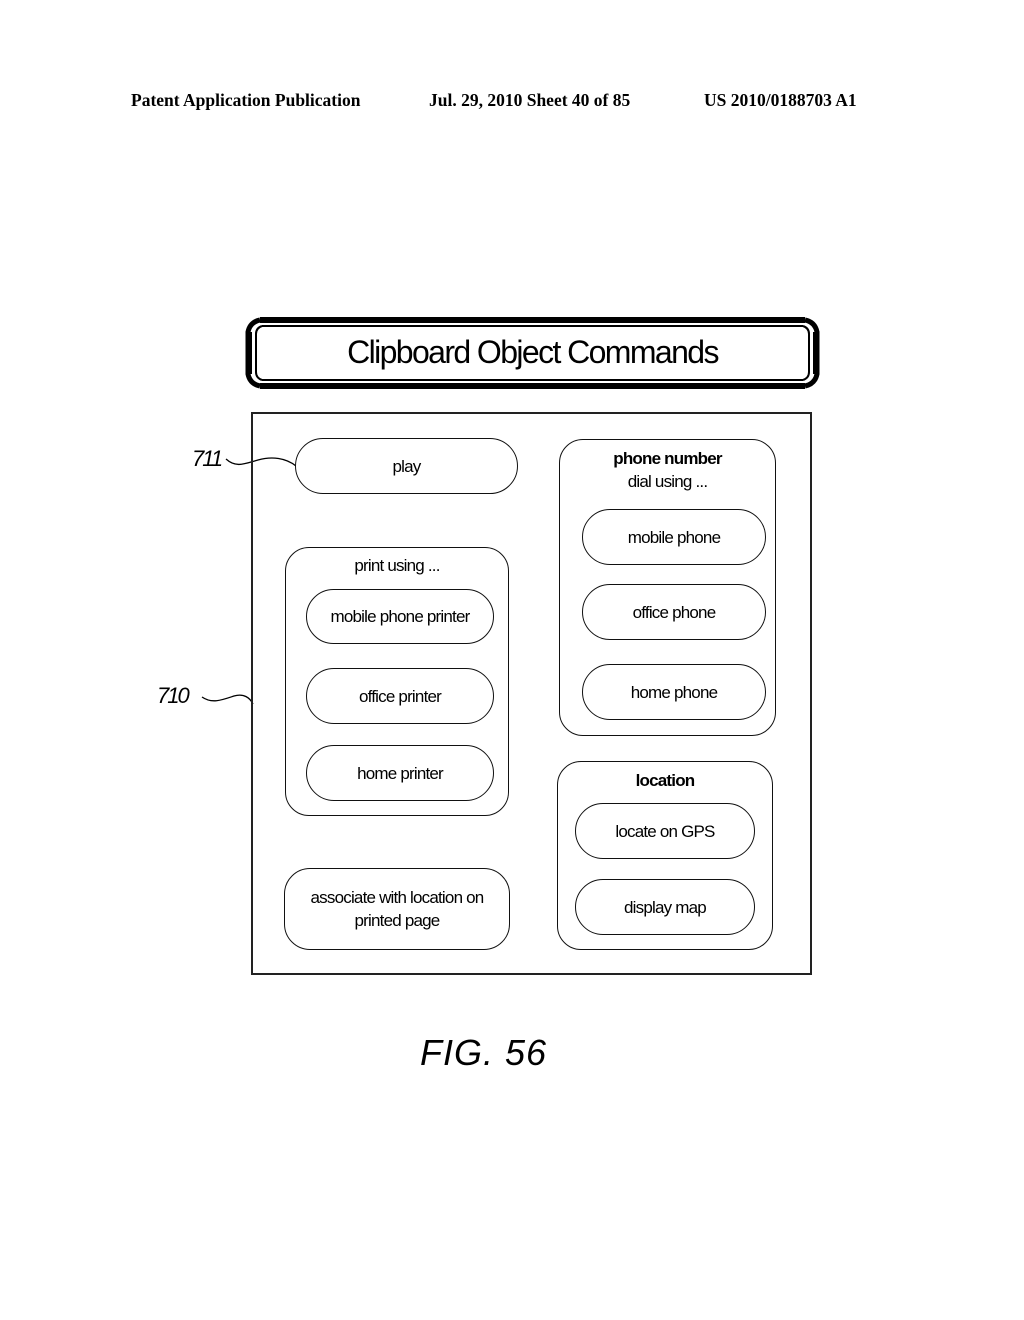  I want to click on publication-label: Patent Application Publication, so click(246, 100).